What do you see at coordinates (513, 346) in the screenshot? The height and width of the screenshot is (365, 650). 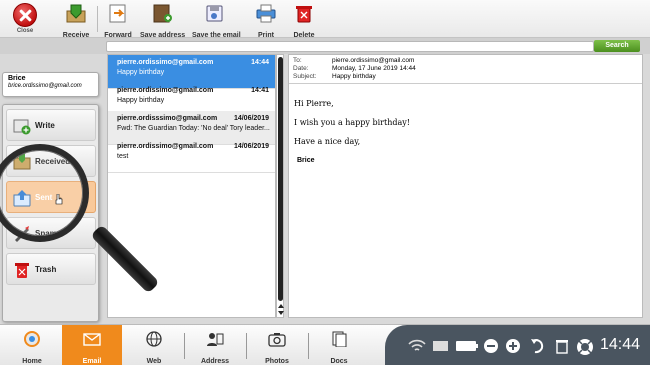 I see `zoom-in-icon` at bounding box center [513, 346].